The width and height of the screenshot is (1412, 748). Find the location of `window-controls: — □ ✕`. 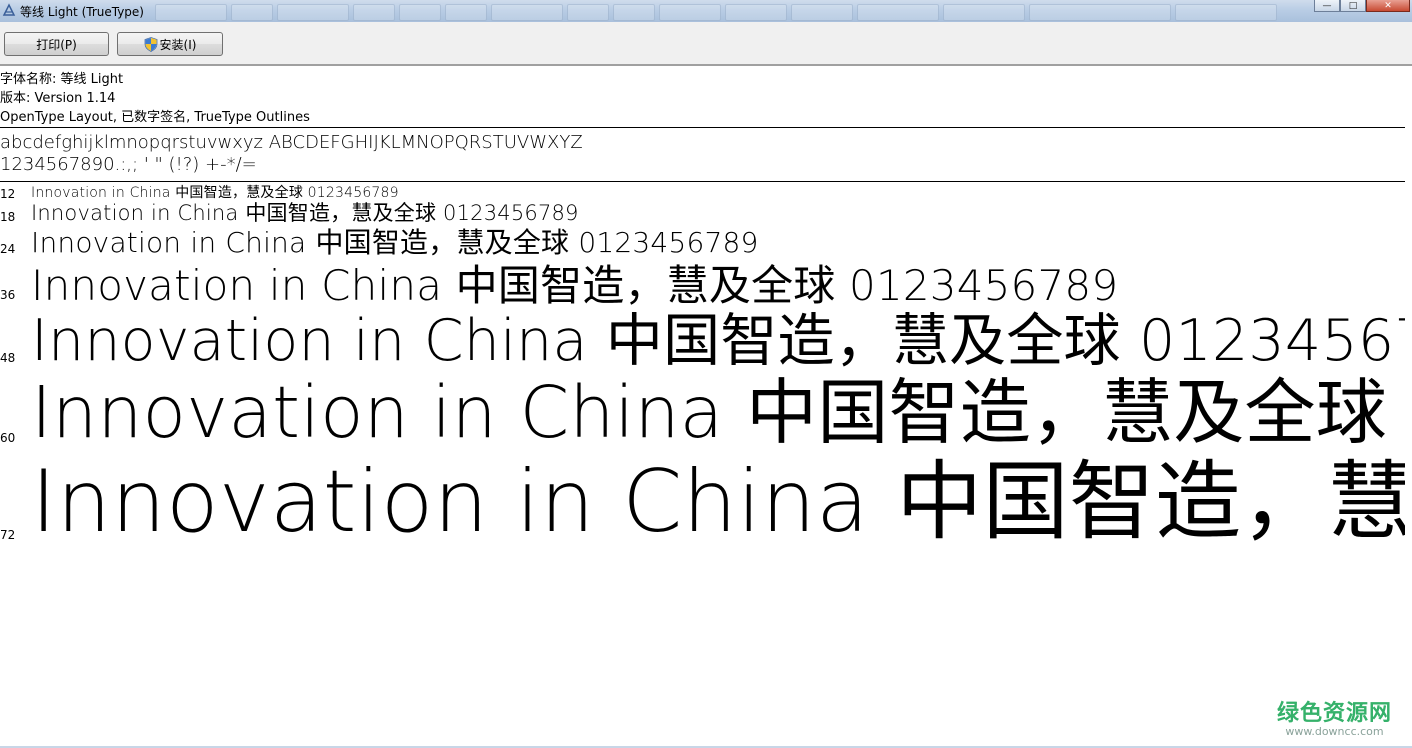

window-controls: — □ ✕ is located at coordinates (1362, 6).